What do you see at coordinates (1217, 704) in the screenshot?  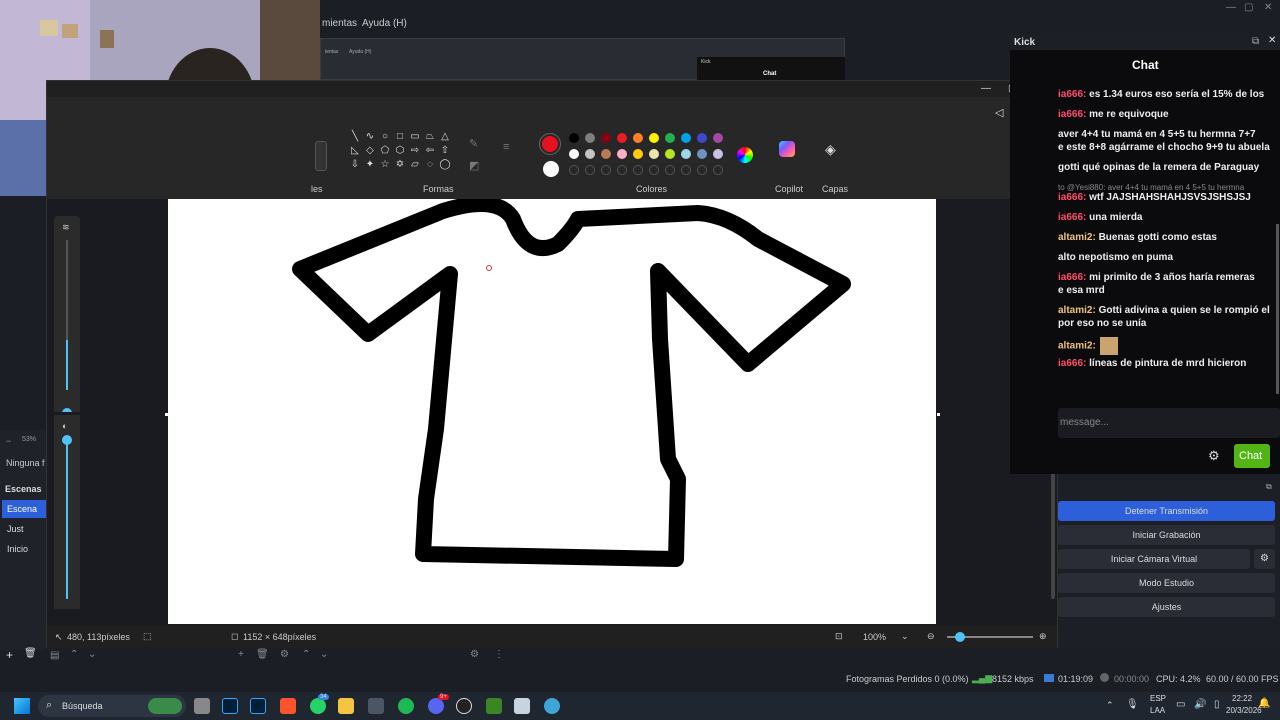 I see `battery-icon: ▯` at bounding box center [1217, 704].